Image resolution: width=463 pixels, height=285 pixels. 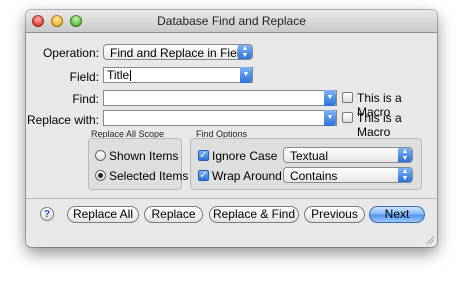 What do you see at coordinates (84, 77) in the screenshot?
I see `field-label: Field:` at bounding box center [84, 77].